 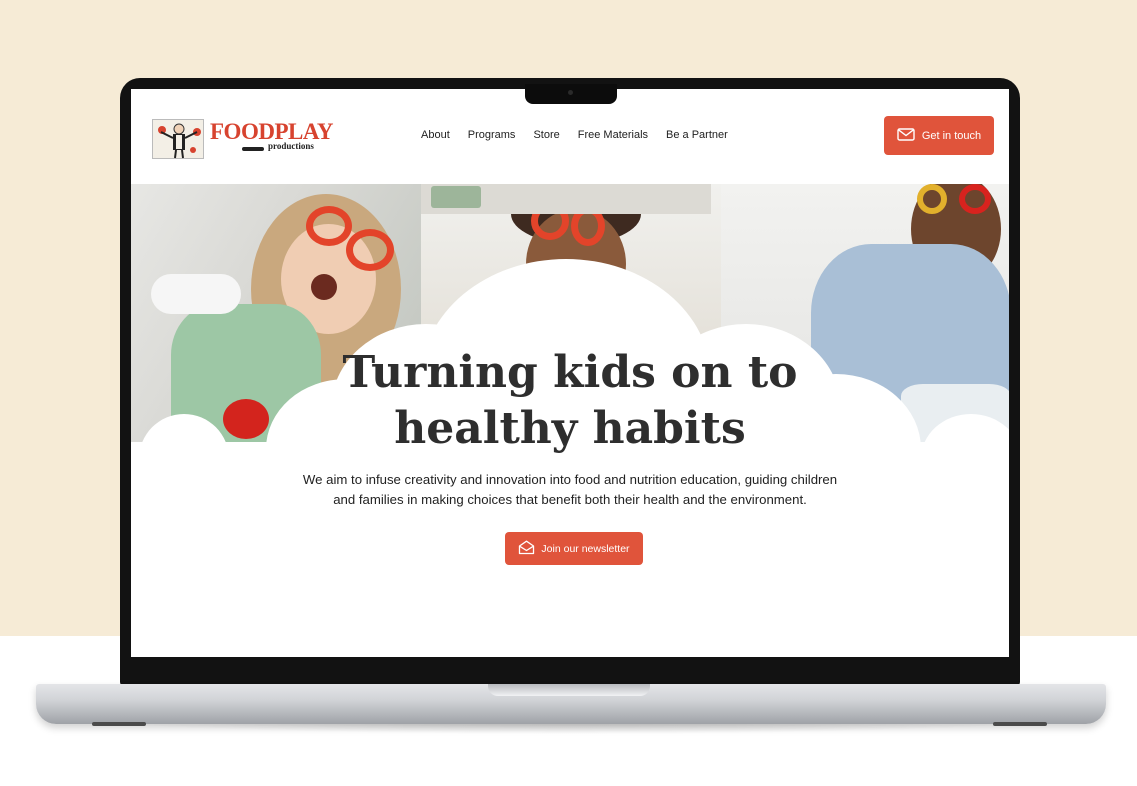 I want to click on join-newsletter-label: Join our newsletter, so click(x=585, y=548).